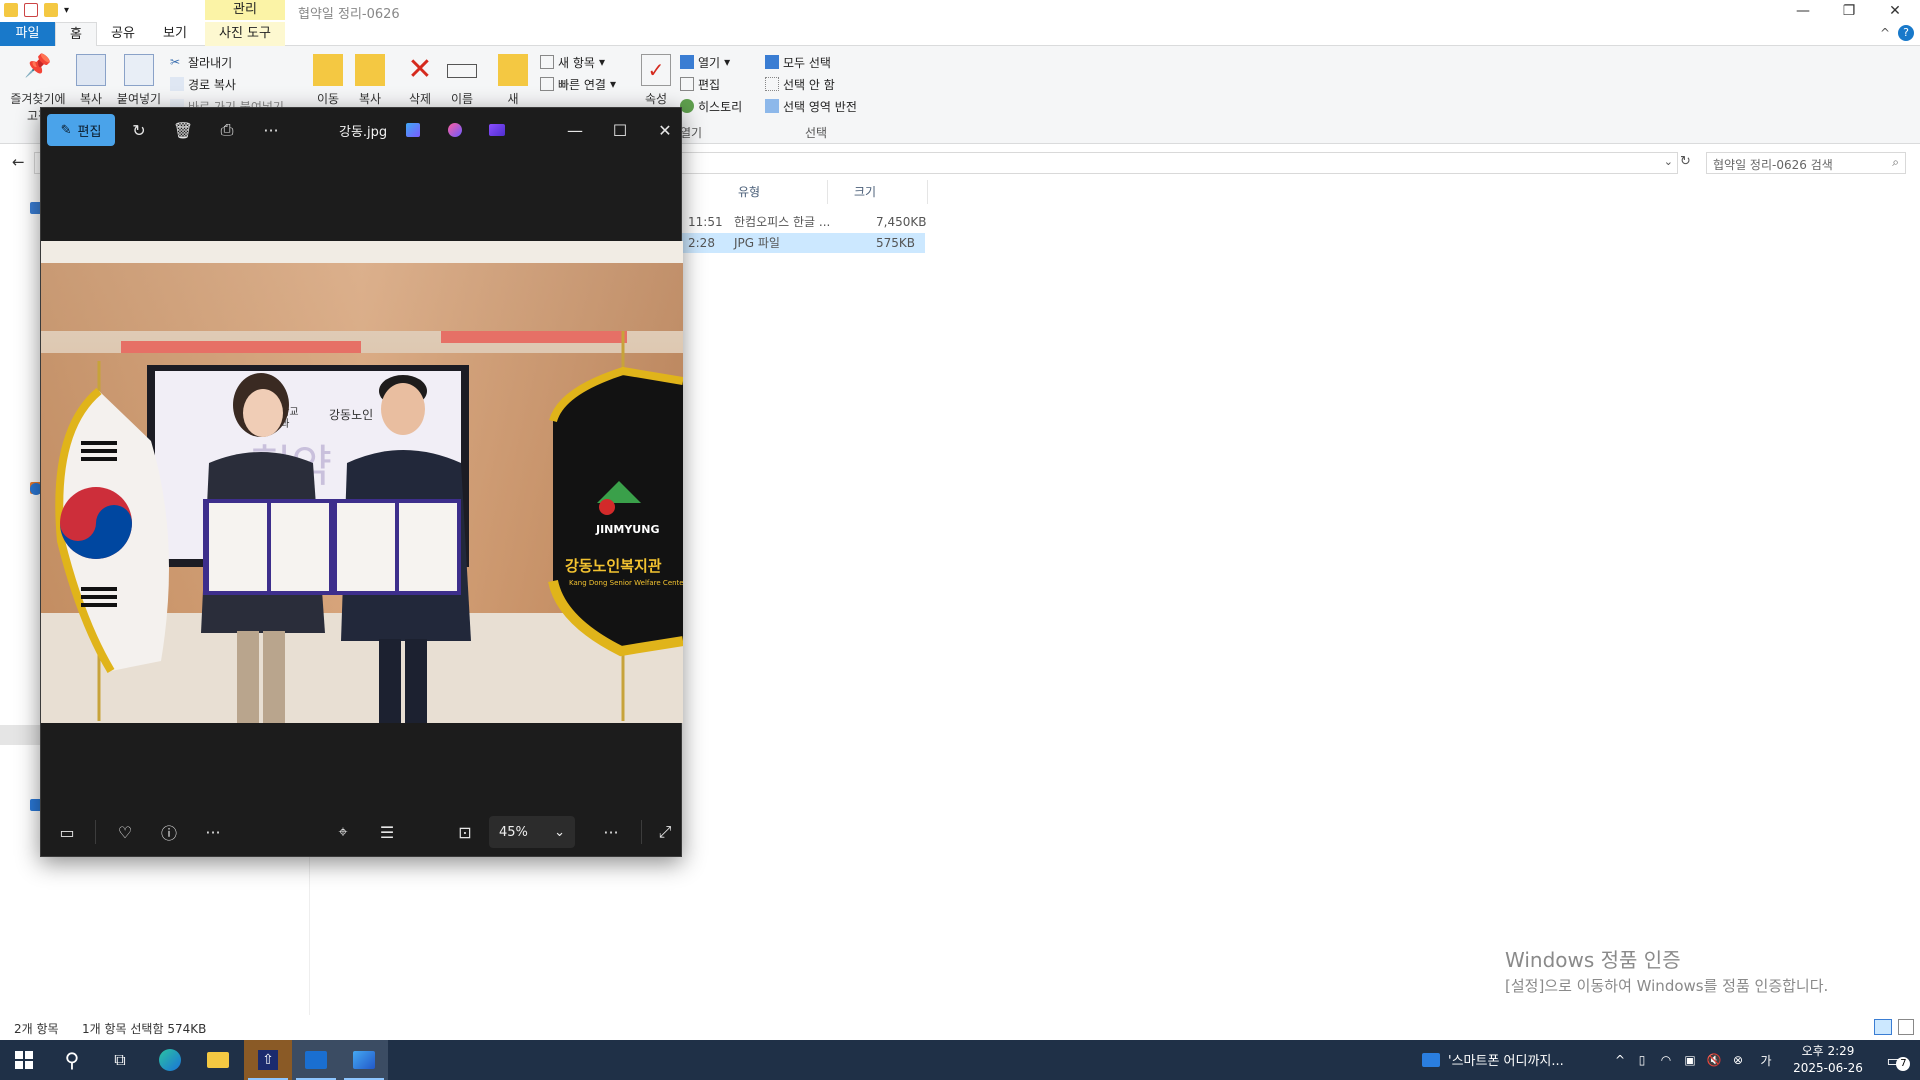 This screenshot has height=1080, width=1920. Describe the element at coordinates (780, 192) in the screenshot. I see `column-type-header: 유형` at that location.